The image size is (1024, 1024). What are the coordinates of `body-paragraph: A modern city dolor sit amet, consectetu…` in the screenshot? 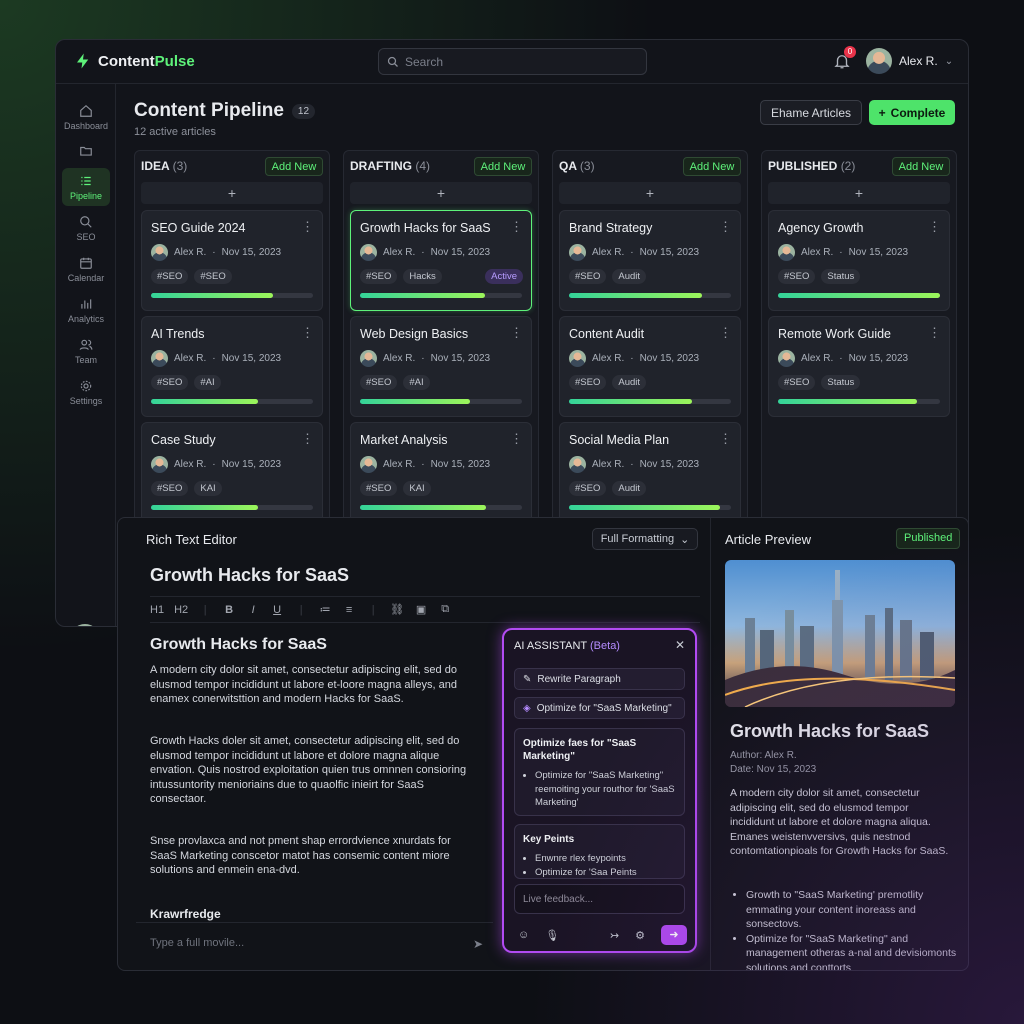 It's located at (315, 685).